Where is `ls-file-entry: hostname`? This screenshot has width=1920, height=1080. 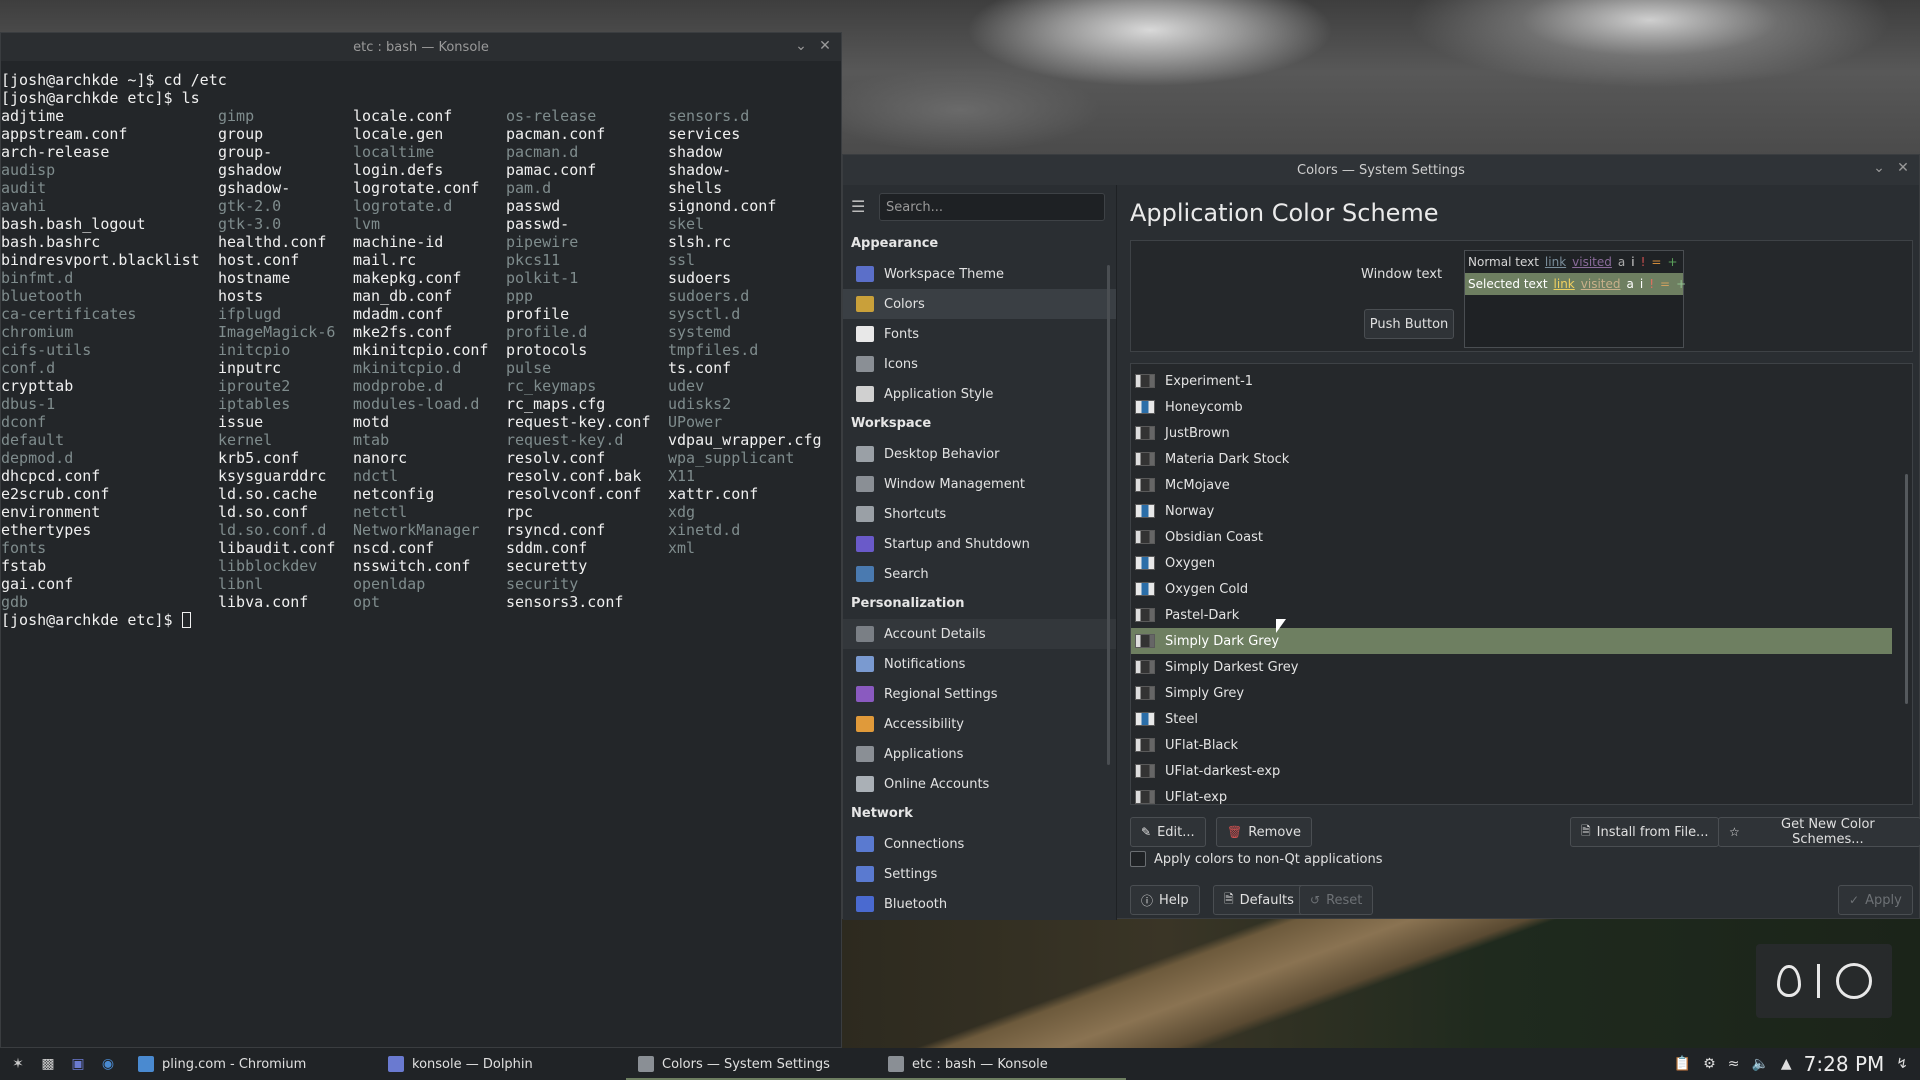
ls-file-entry: hostname is located at coordinates (254, 278).